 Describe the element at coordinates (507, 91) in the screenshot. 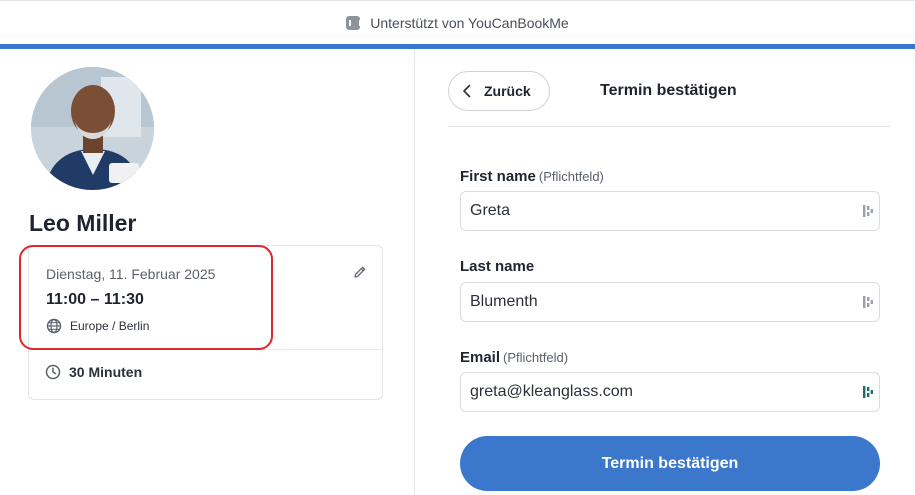

I see `back-button-label: Zurück` at that location.